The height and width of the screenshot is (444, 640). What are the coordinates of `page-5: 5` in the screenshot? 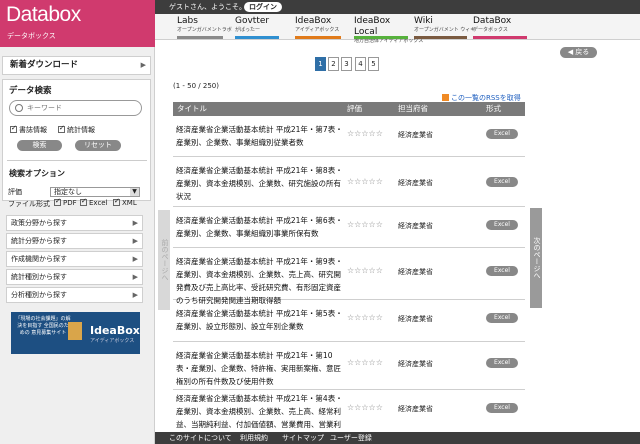 It's located at (373, 64).